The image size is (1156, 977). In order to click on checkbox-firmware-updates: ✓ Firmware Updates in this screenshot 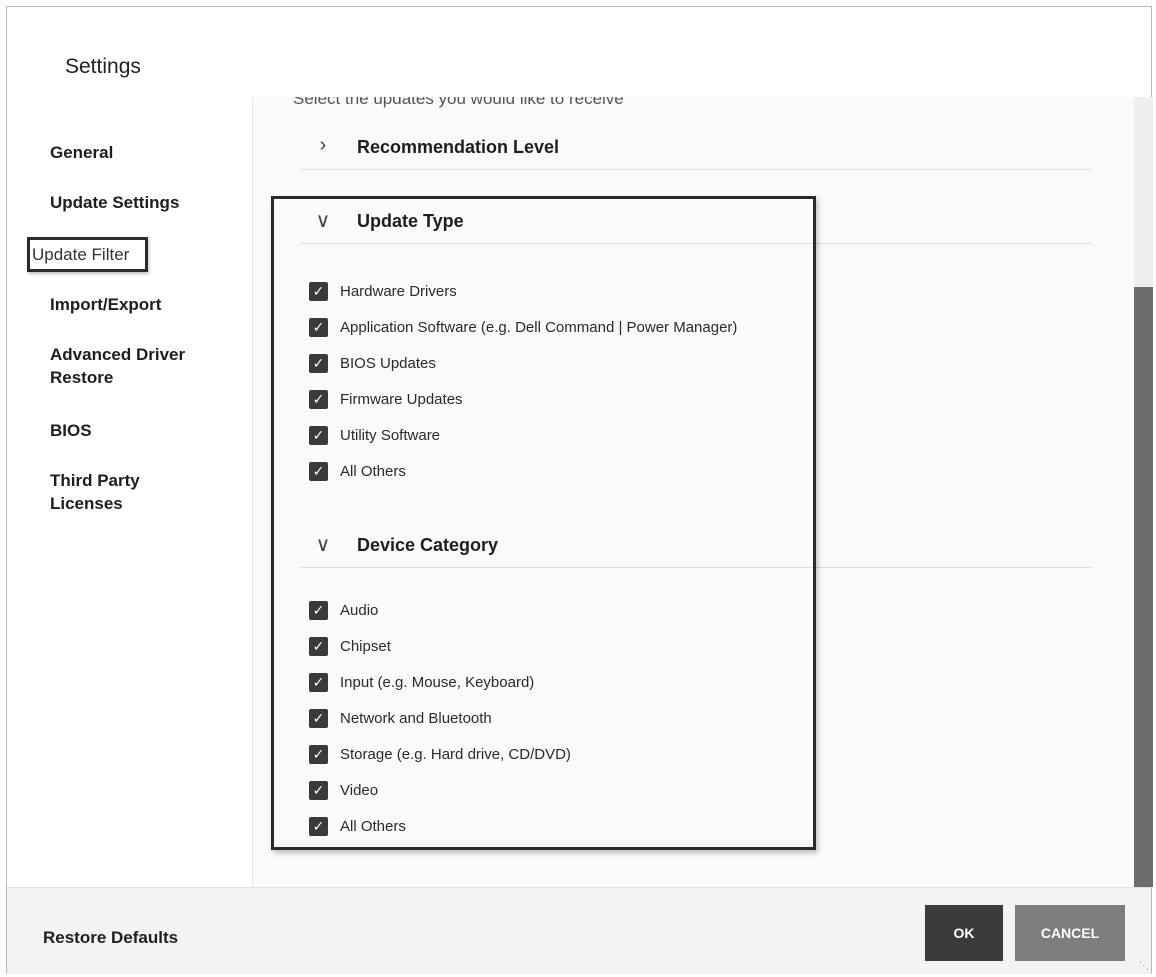, I will do `click(386, 399)`.